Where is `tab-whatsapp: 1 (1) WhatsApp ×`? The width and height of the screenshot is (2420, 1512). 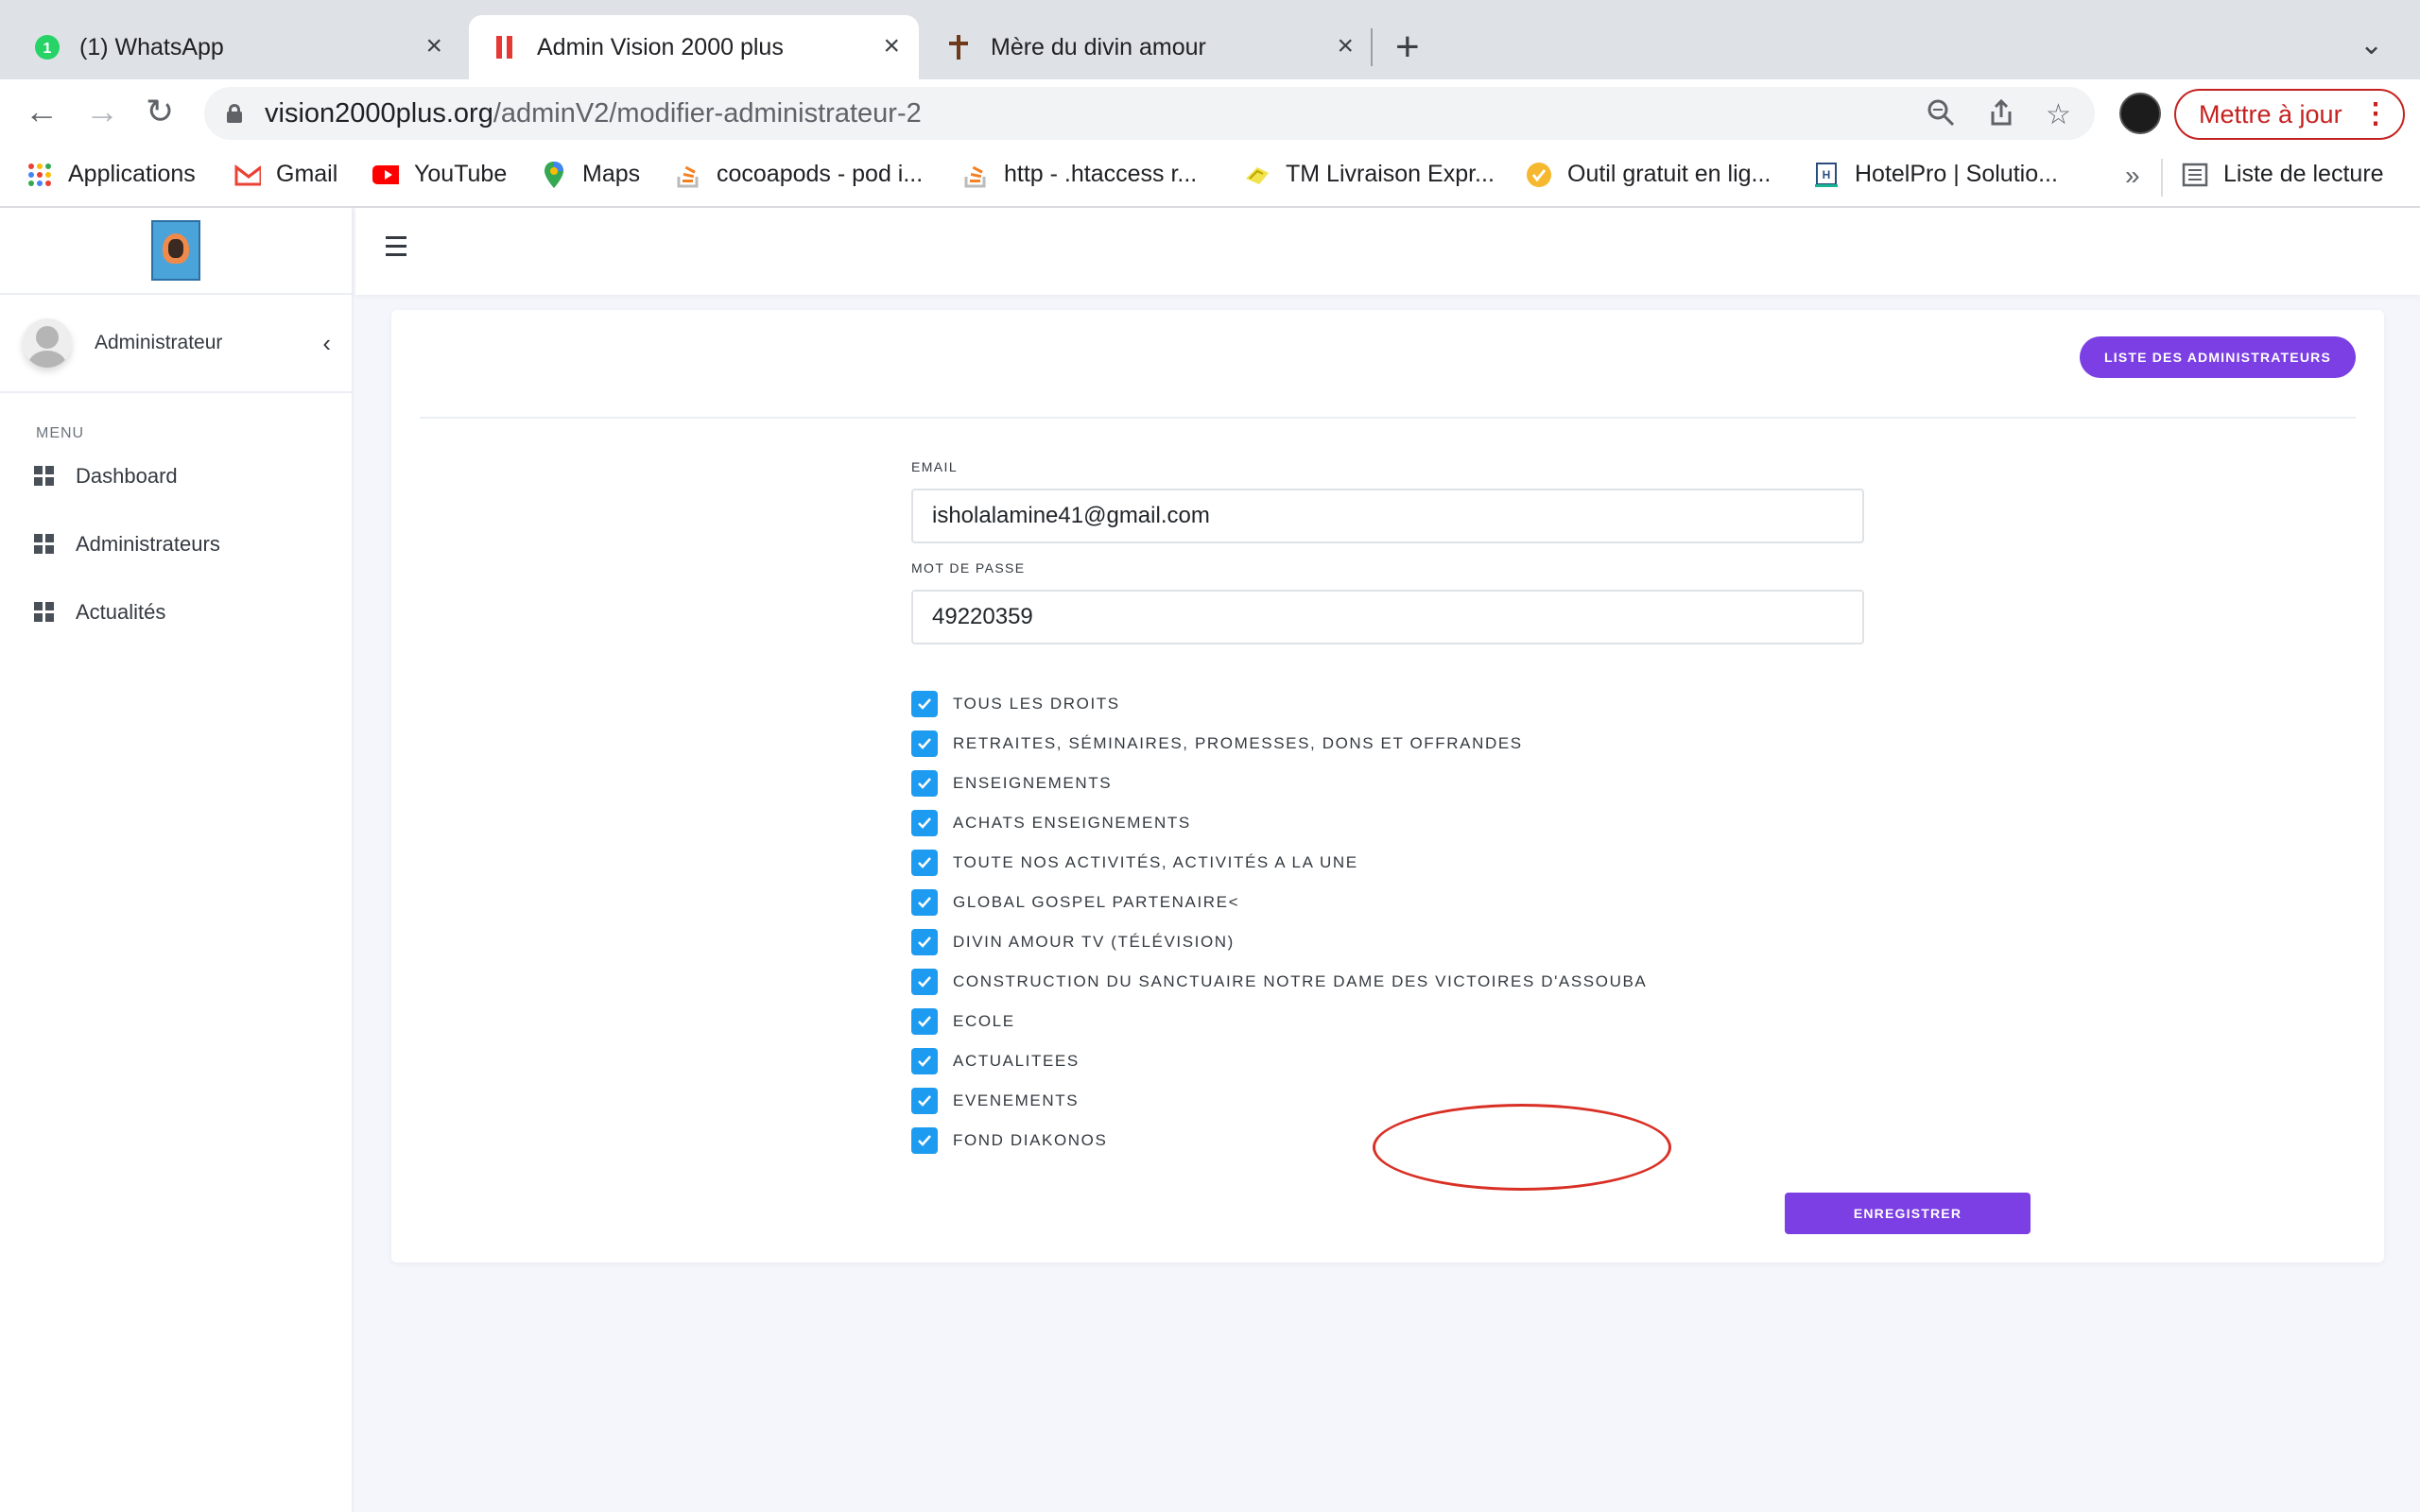
tab-whatsapp: 1 (1) WhatsApp × is located at coordinates (236, 47).